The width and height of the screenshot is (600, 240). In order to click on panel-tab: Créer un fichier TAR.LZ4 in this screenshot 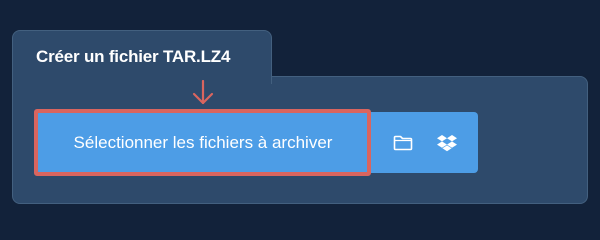, I will do `click(142, 57)`.